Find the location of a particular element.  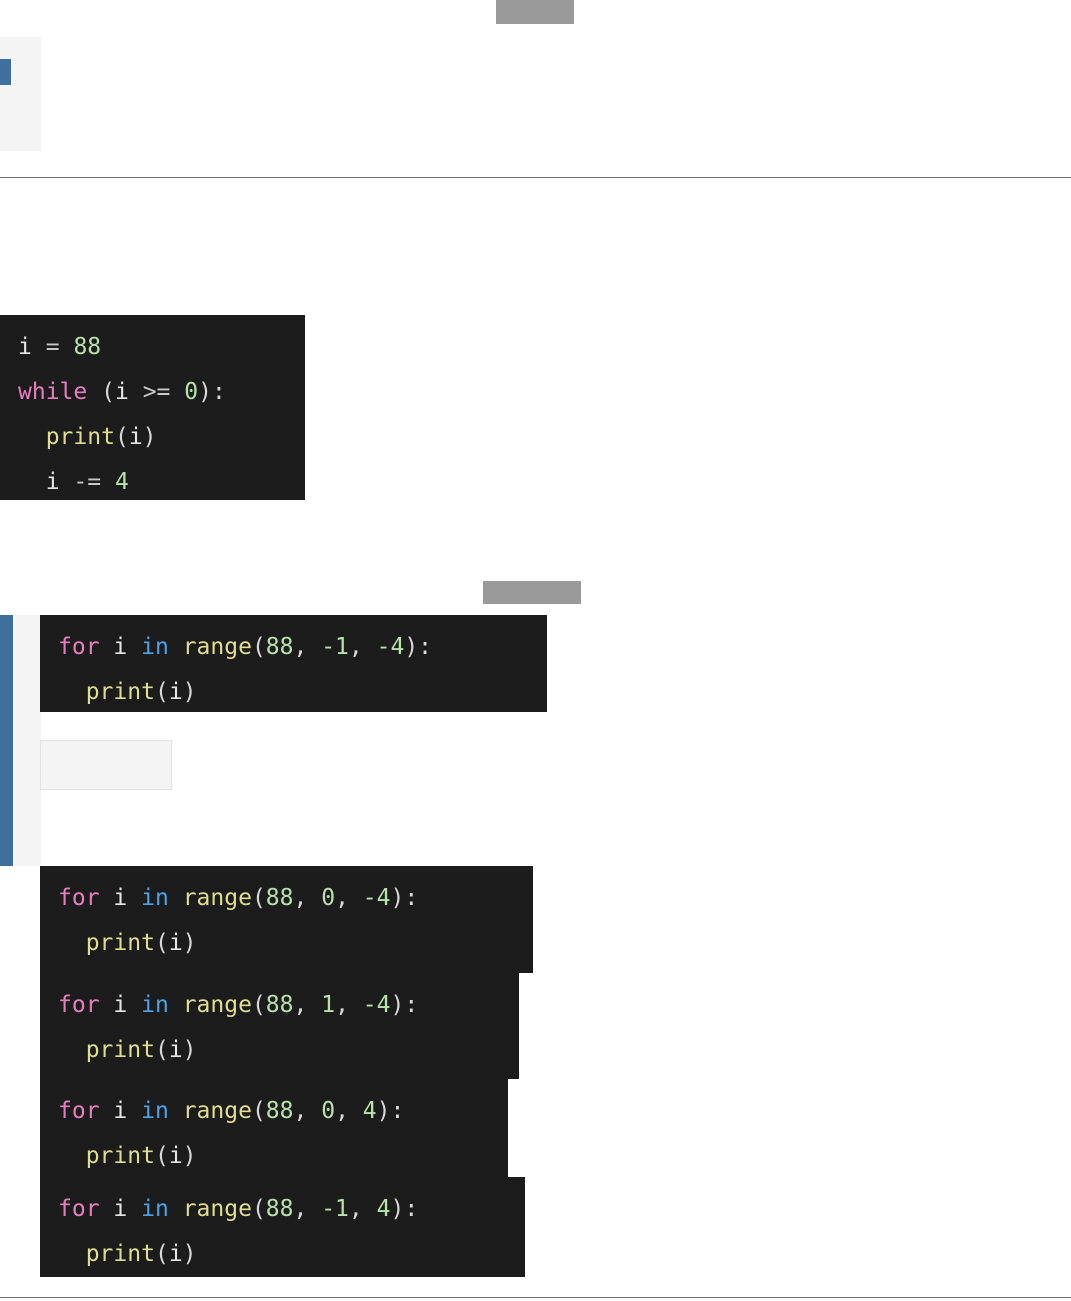

code-token: -= is located at coordinates (87, 482).